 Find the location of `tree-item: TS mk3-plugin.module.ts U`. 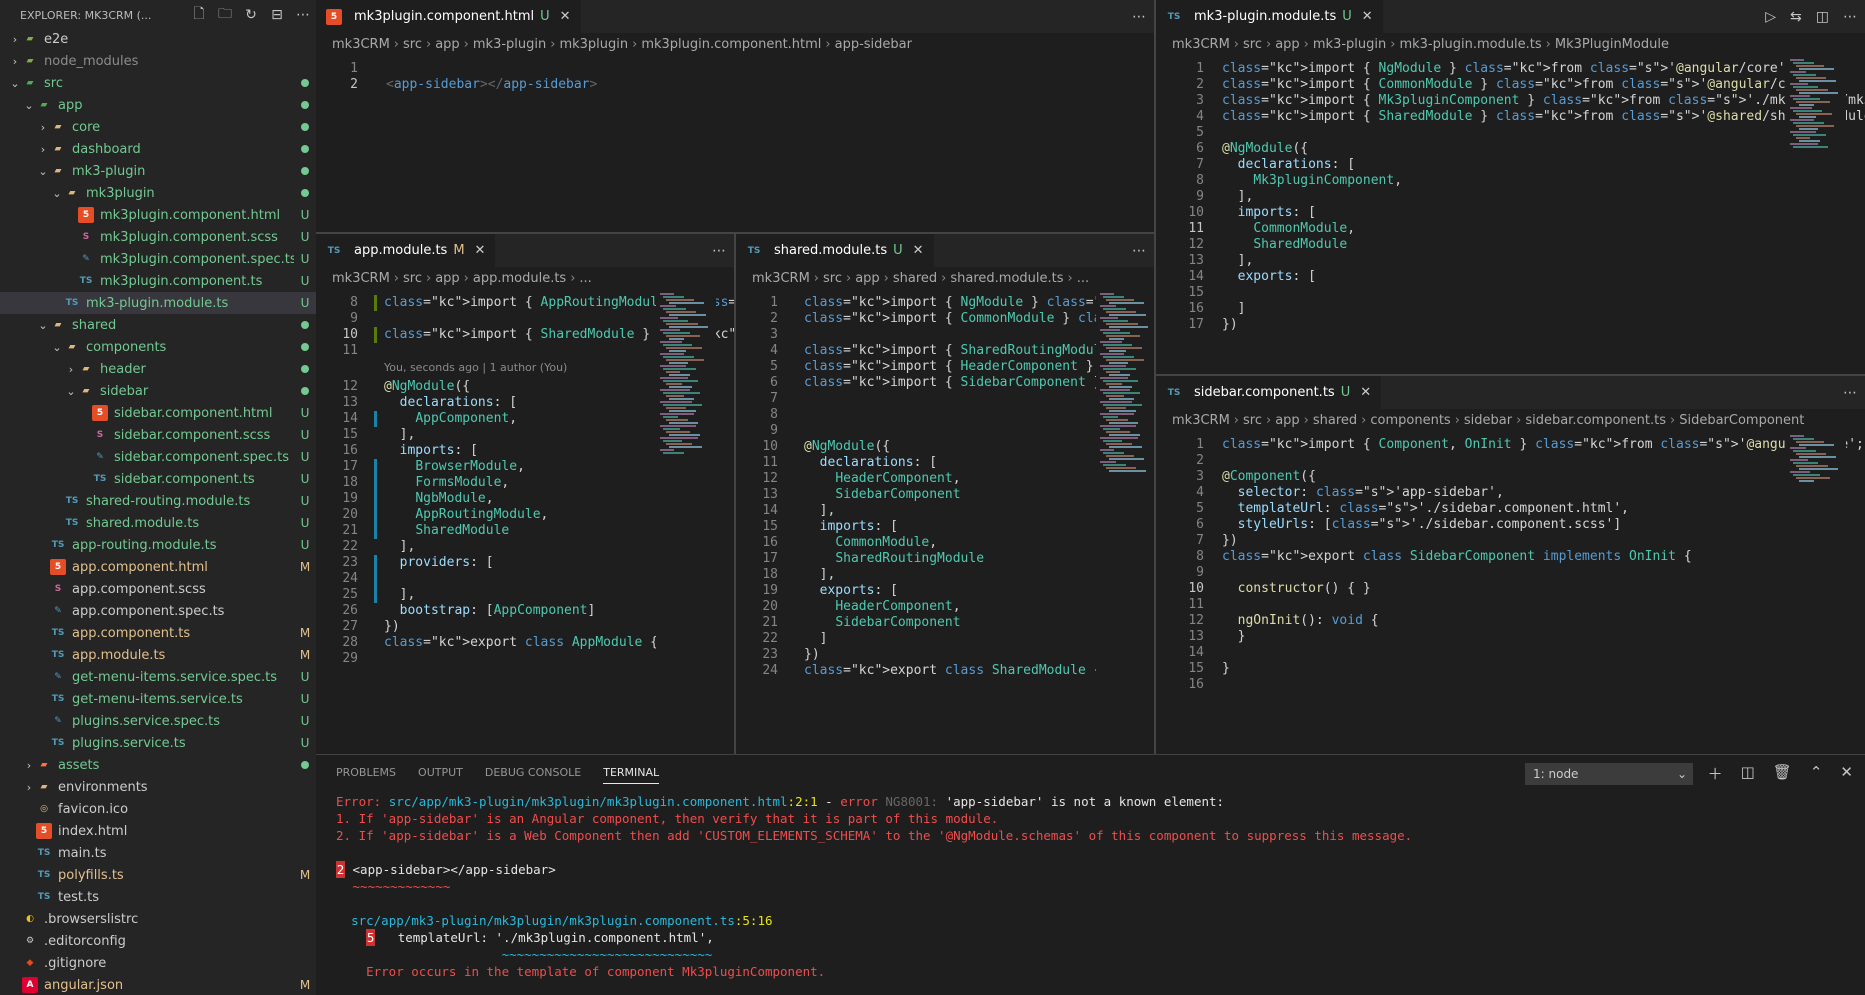

tree-item: TS mk3-plugin.module.ts U is located at coordinates (158, 303).